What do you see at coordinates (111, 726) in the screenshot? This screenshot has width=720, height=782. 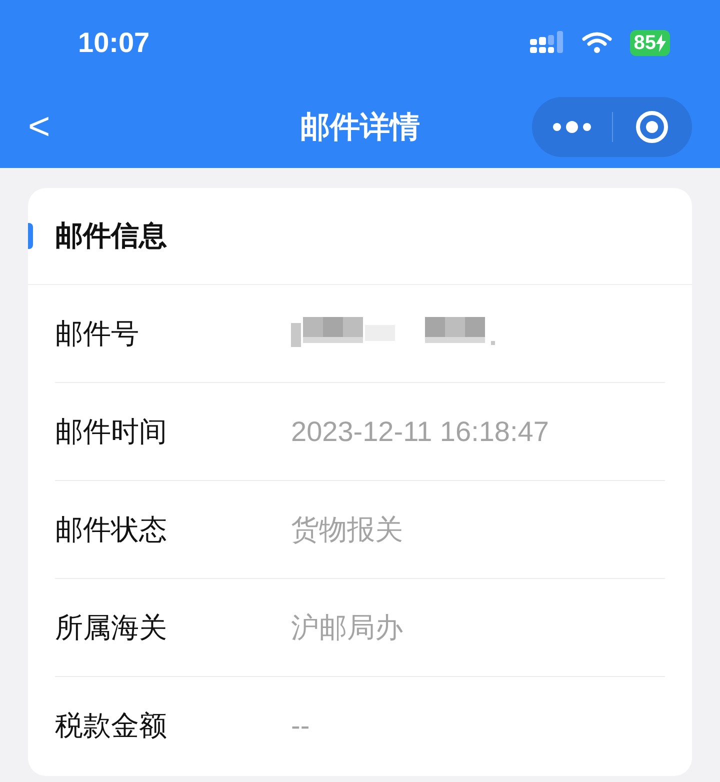 I see `field-label: 税款金额` at bounding box center [111, 726].